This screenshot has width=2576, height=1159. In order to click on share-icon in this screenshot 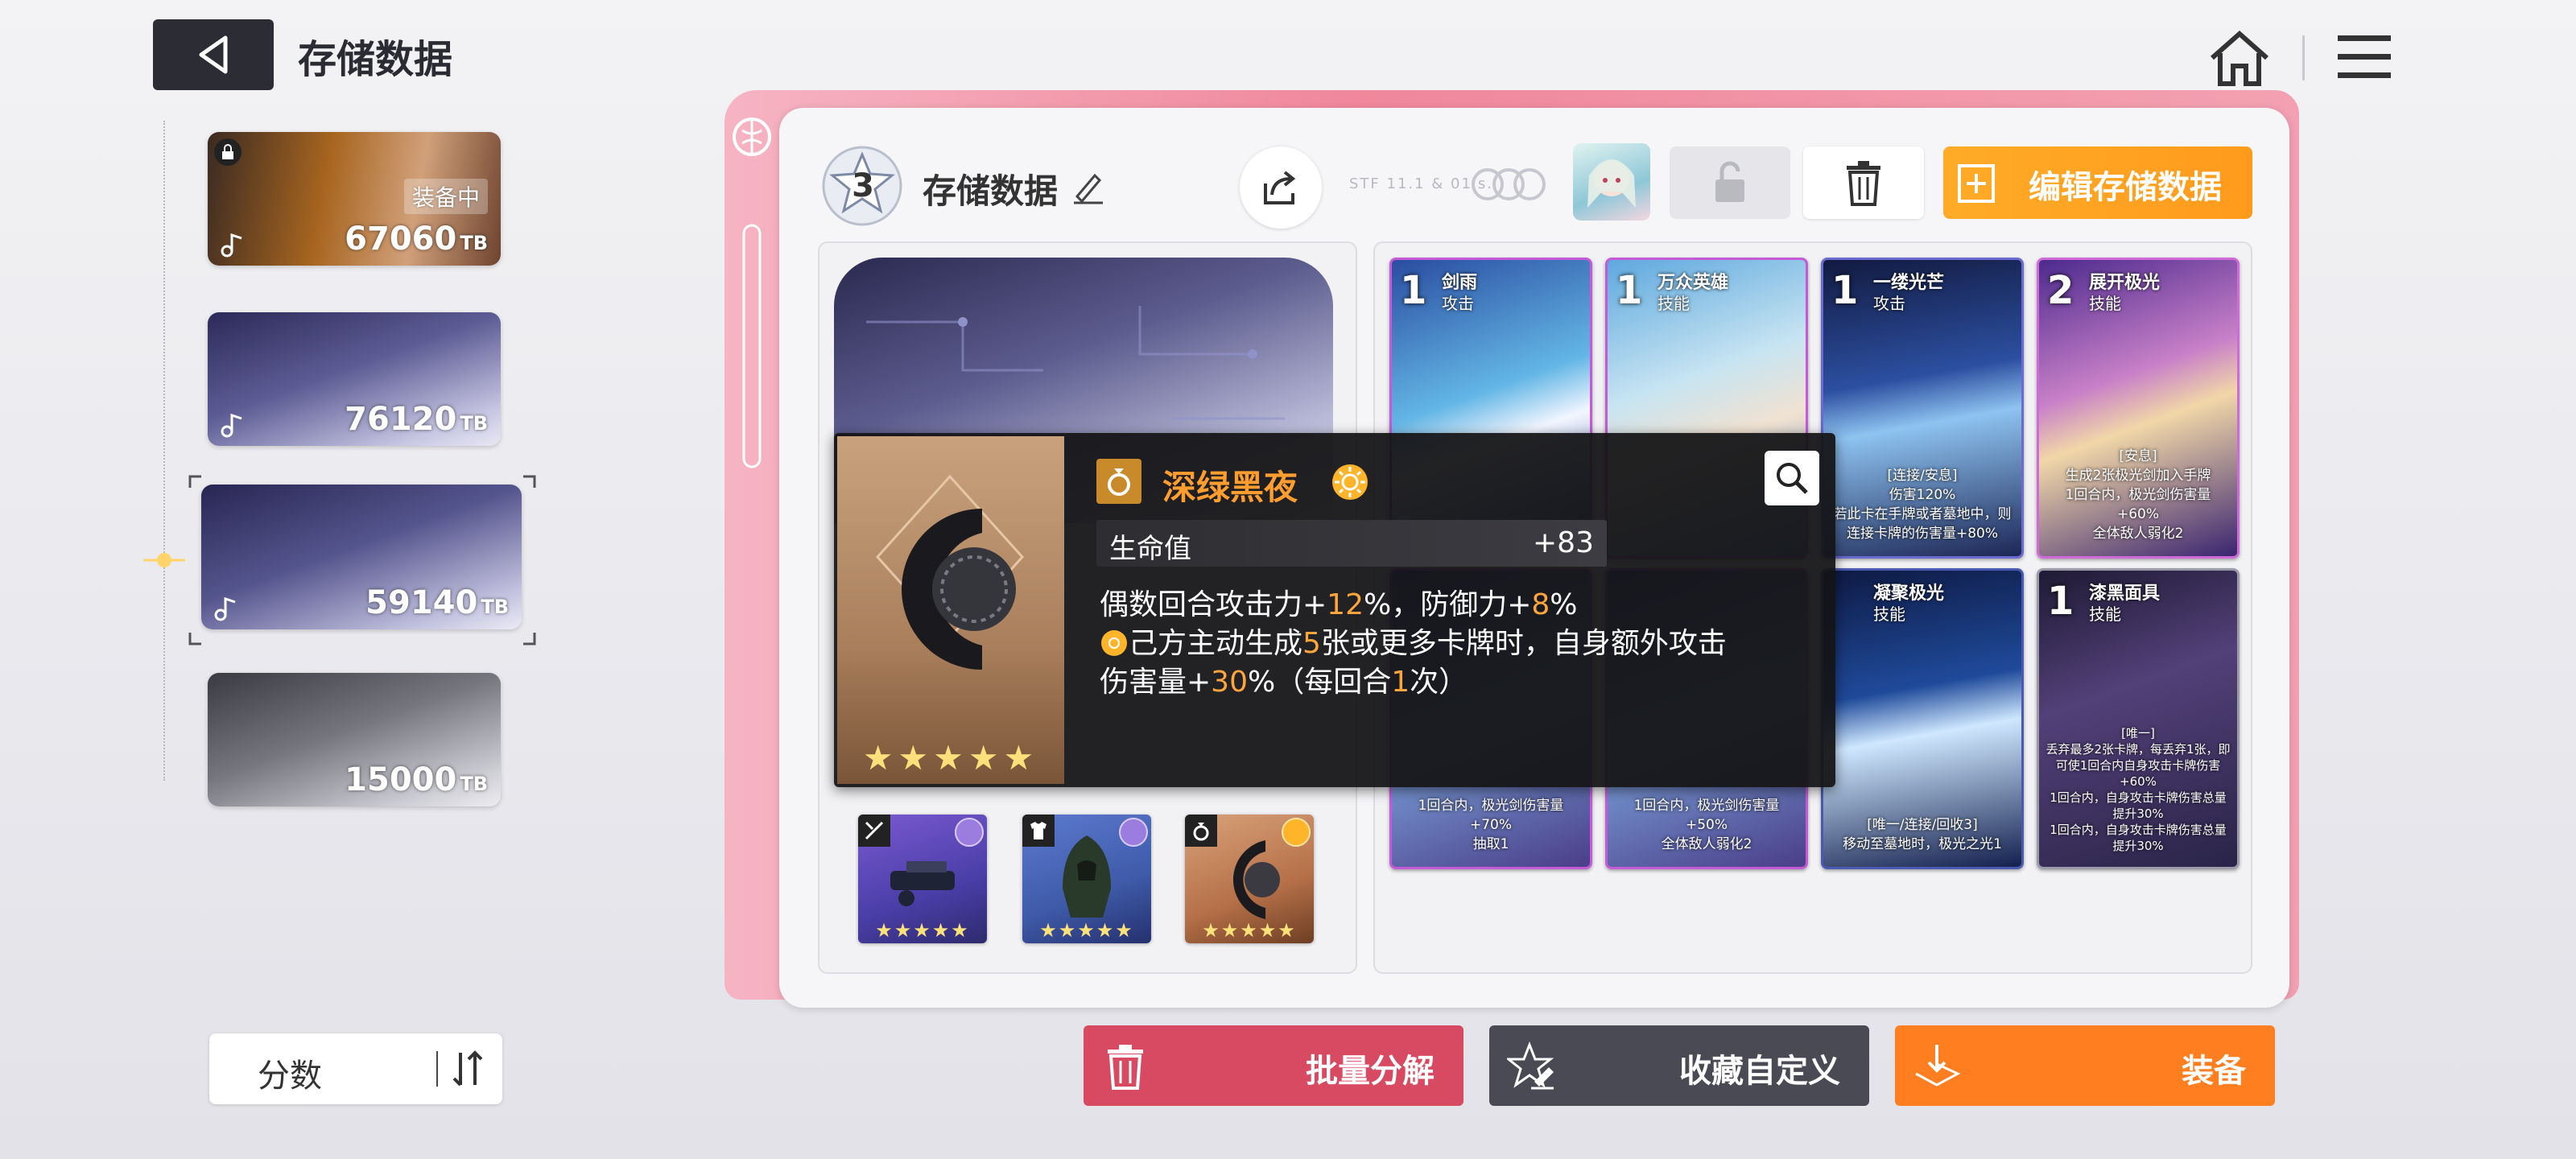, I will do `click(1280, 187)`.